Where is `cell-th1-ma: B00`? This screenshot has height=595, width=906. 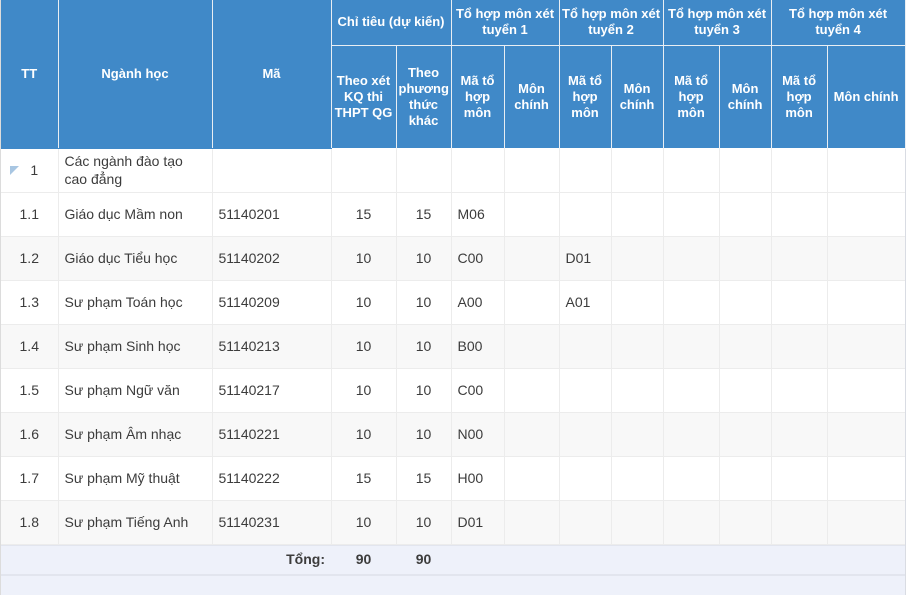
cell-th1-ma: B00 is located at coordinates (478, 346).